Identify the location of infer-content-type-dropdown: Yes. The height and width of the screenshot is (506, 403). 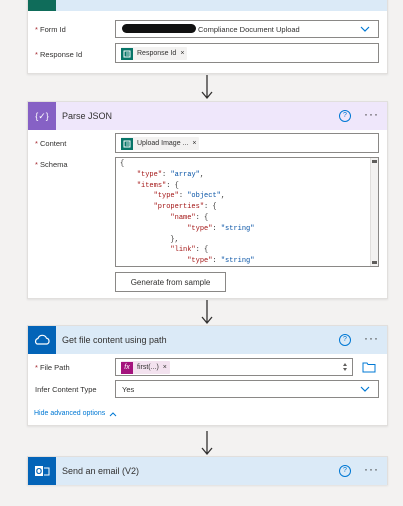
(247, 389).